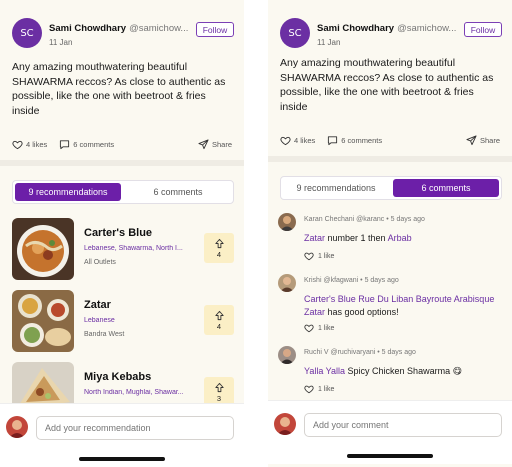  I want to click on recommendation-item: Zatar Lebanese Bandra West 4, so click(123, 321).